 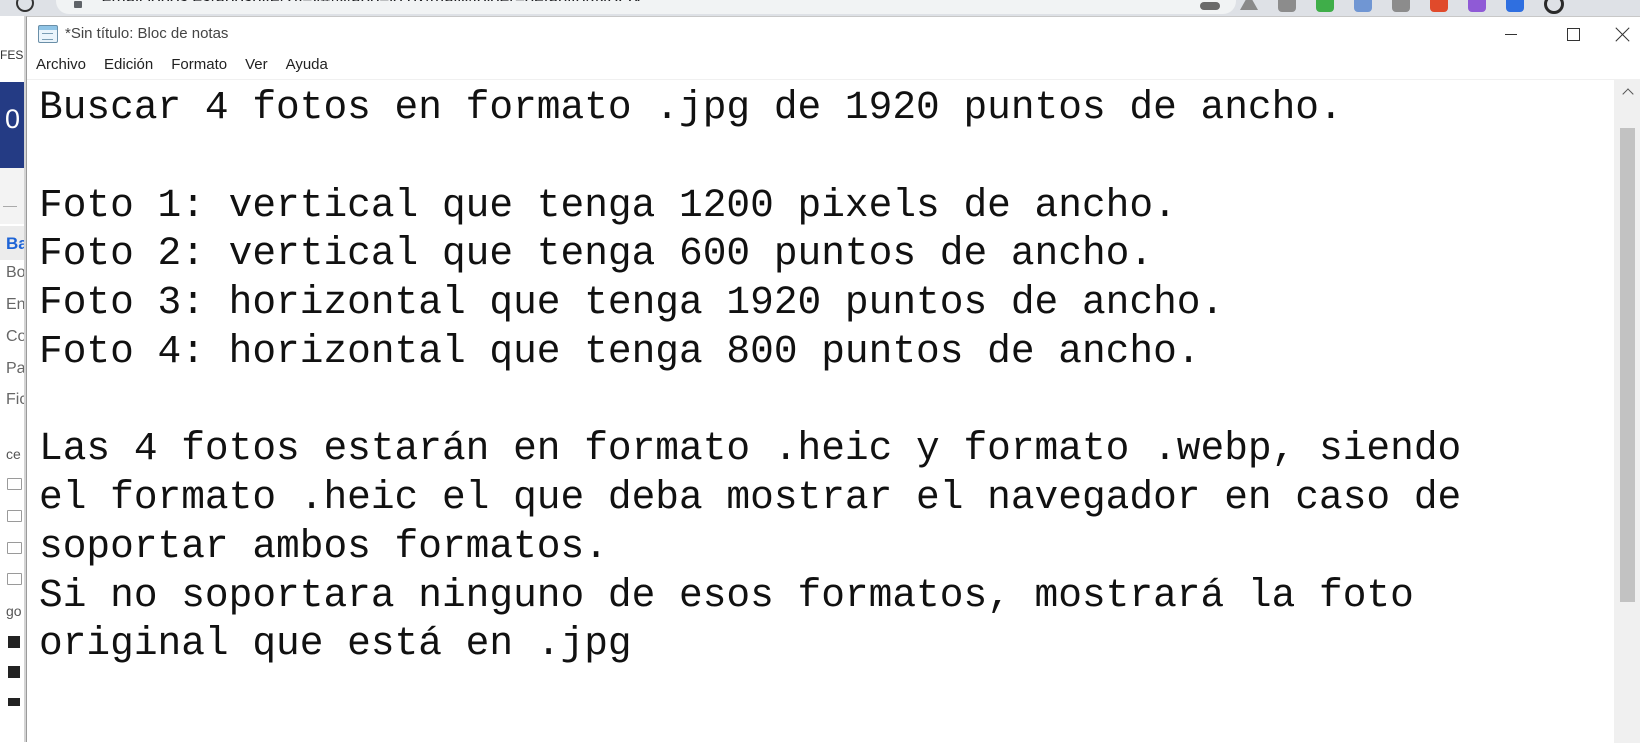 I want to click on inbox-icon, so click(x=14, y=642).